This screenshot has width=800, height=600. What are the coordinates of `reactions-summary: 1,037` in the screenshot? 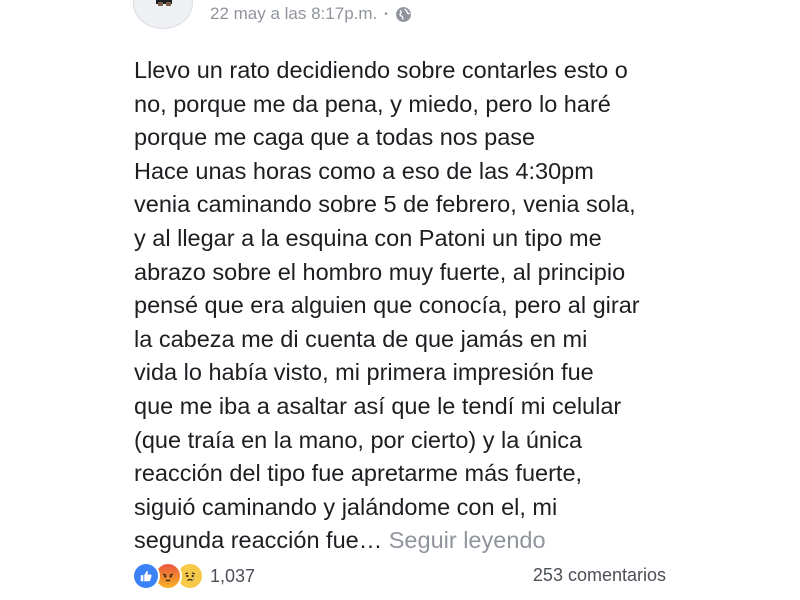 It's located at (193, 576).